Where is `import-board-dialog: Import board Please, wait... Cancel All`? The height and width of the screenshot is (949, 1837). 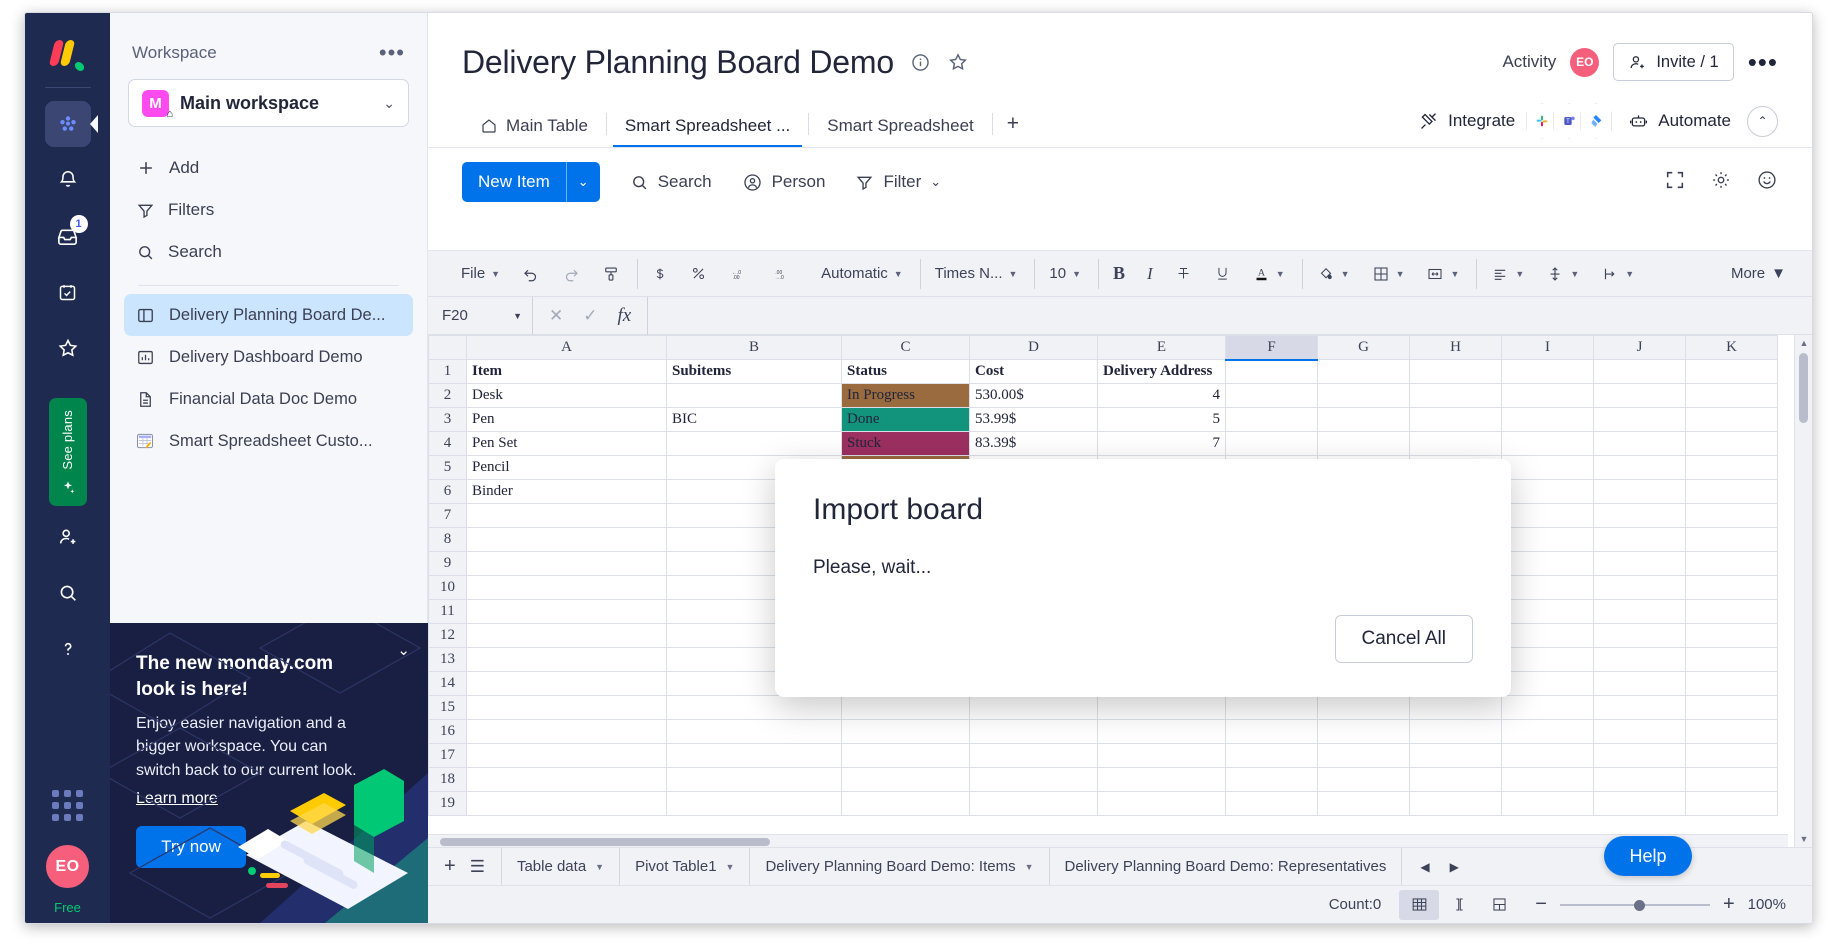 import-board-dialog: Import board Please, wait... Cancel All is located at coordinates (1143, 578).